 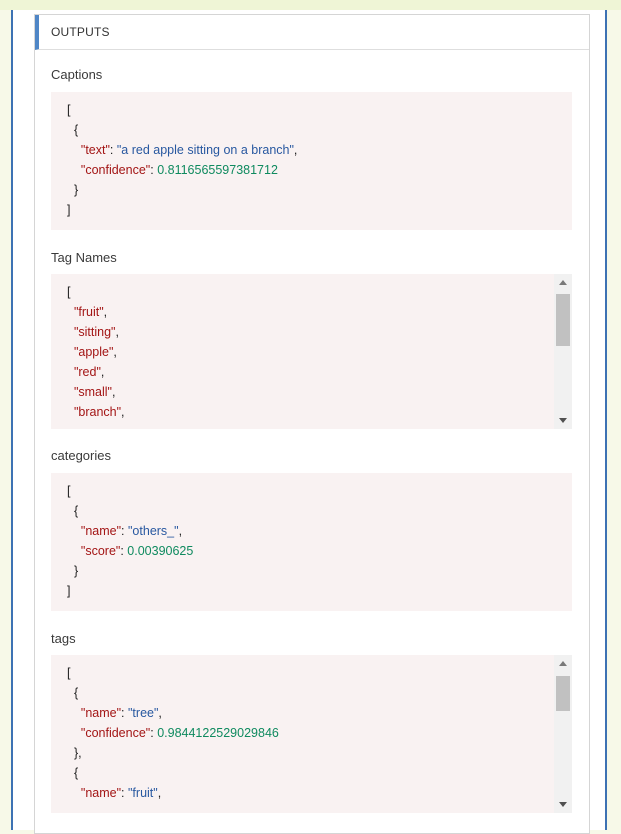 What do you see at coordinates (312, 793) in the screenshot?
I see `code-line: "name": "fruit",` at bounding box center [312, 793].